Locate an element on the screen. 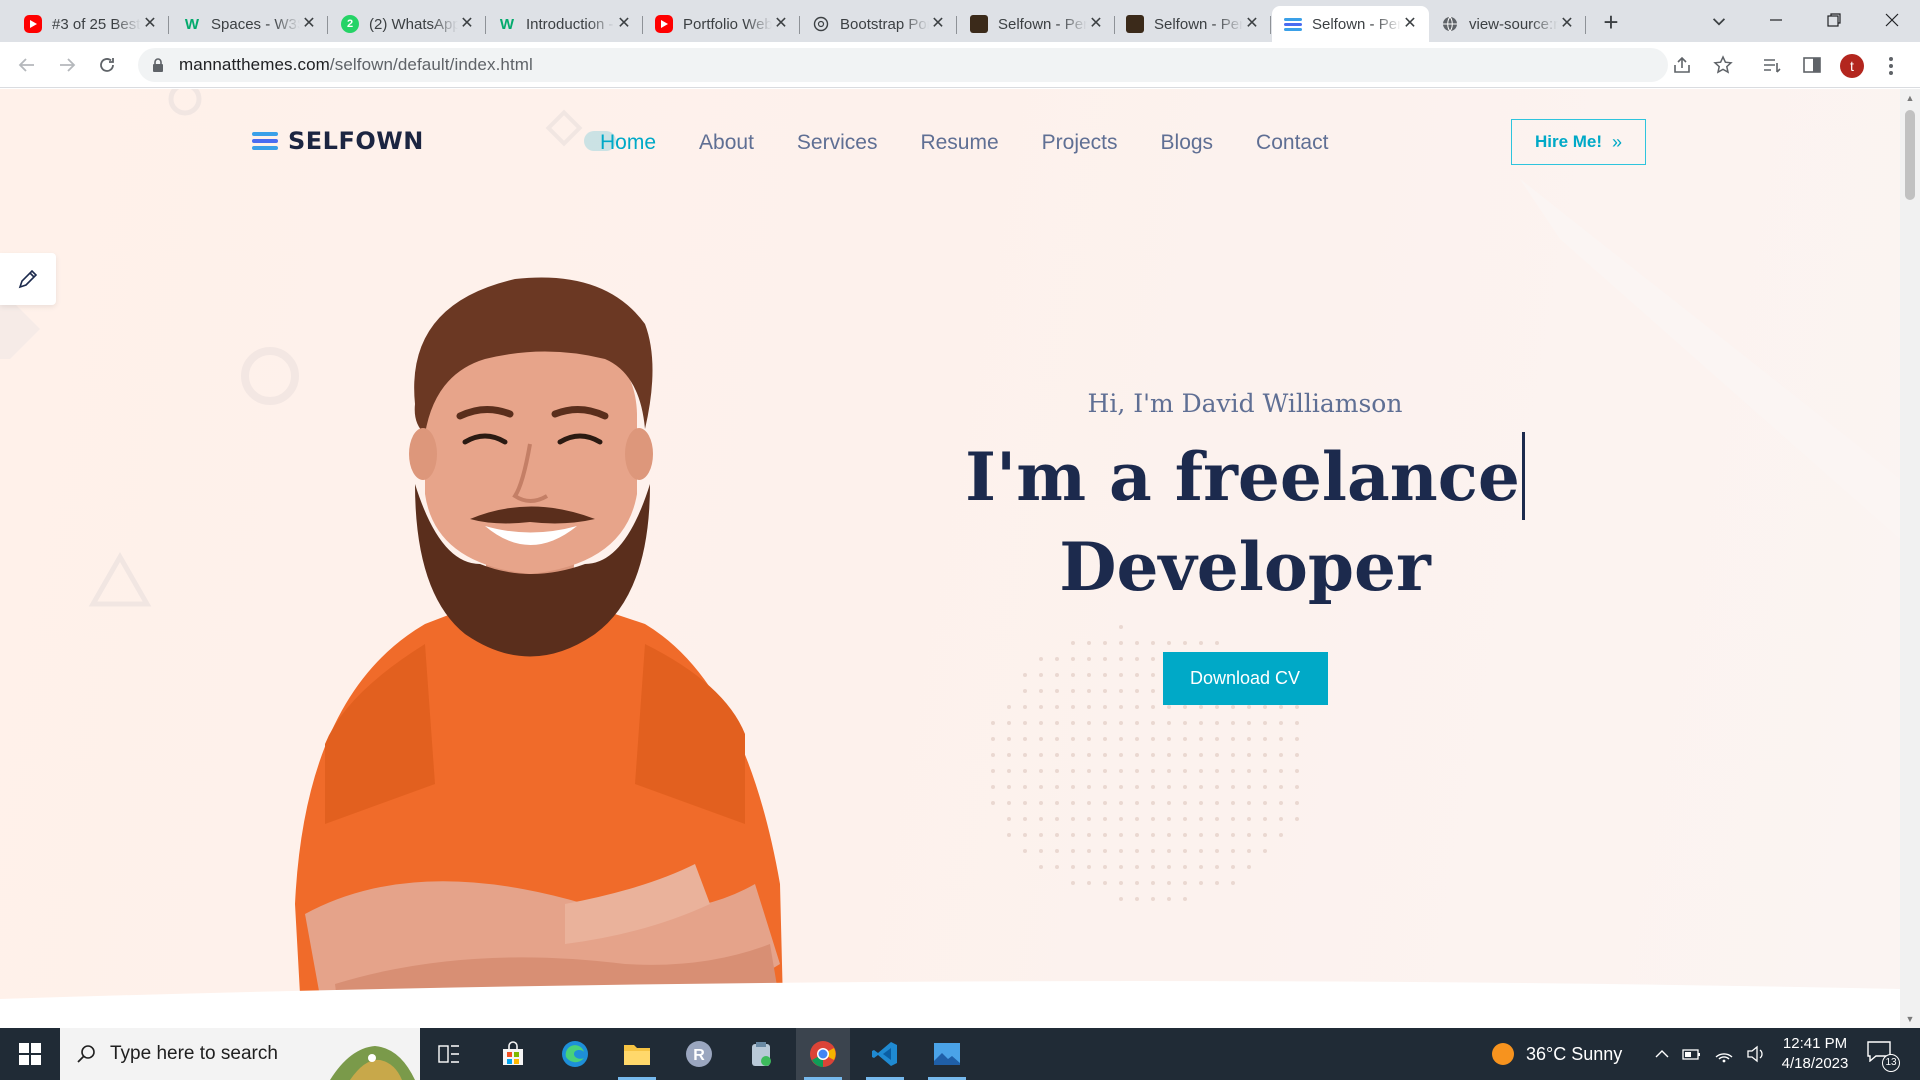 The height and width of the screenshot is (1080, 1920). logo-stripes-icon is located at coordinates (265, 141).